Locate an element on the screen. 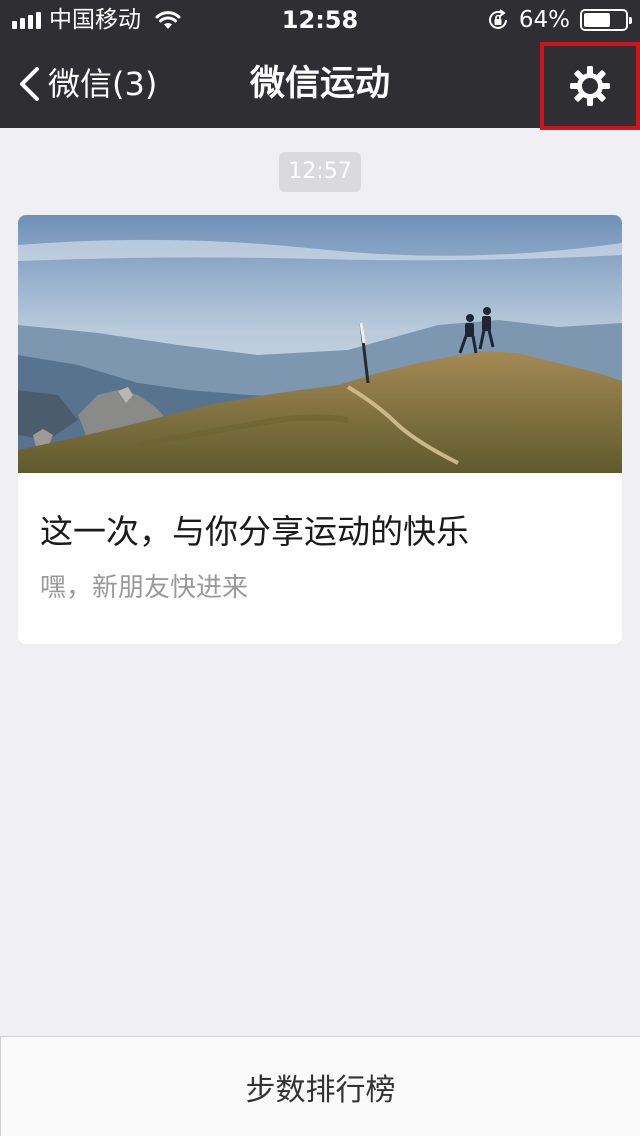 This screenshot has width=640, height=1136. rotation-lock-icon is located at coordinates (497, 19).